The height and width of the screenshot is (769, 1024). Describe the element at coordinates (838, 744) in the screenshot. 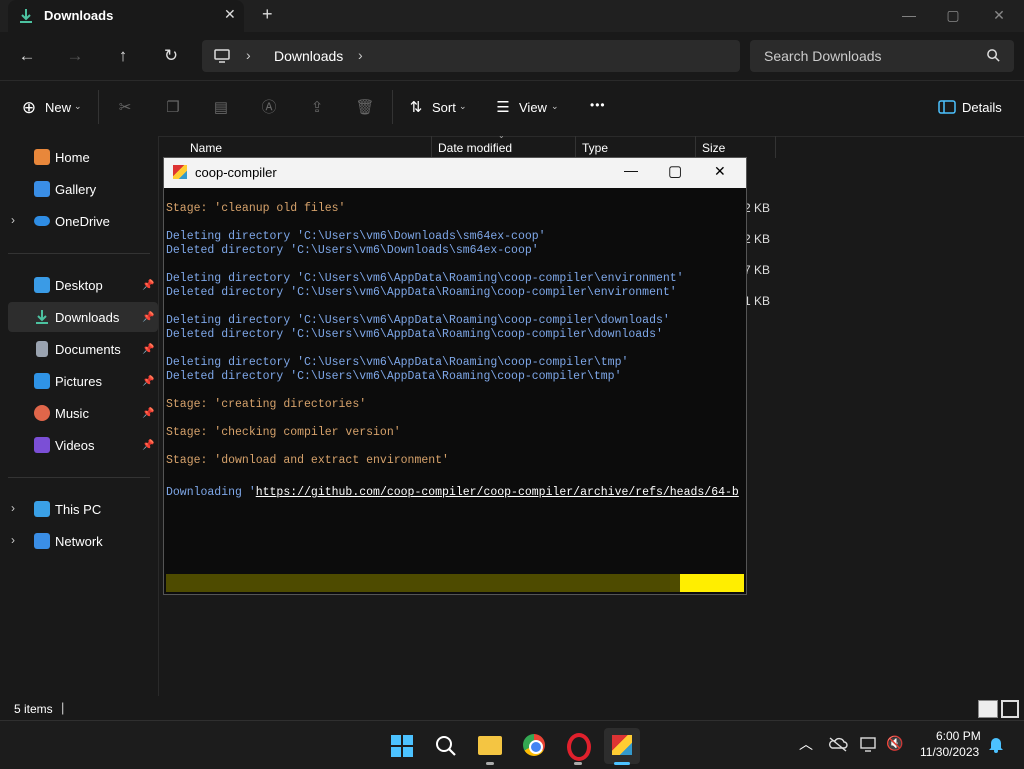

I see `onedrive-offline-icon` at that location.